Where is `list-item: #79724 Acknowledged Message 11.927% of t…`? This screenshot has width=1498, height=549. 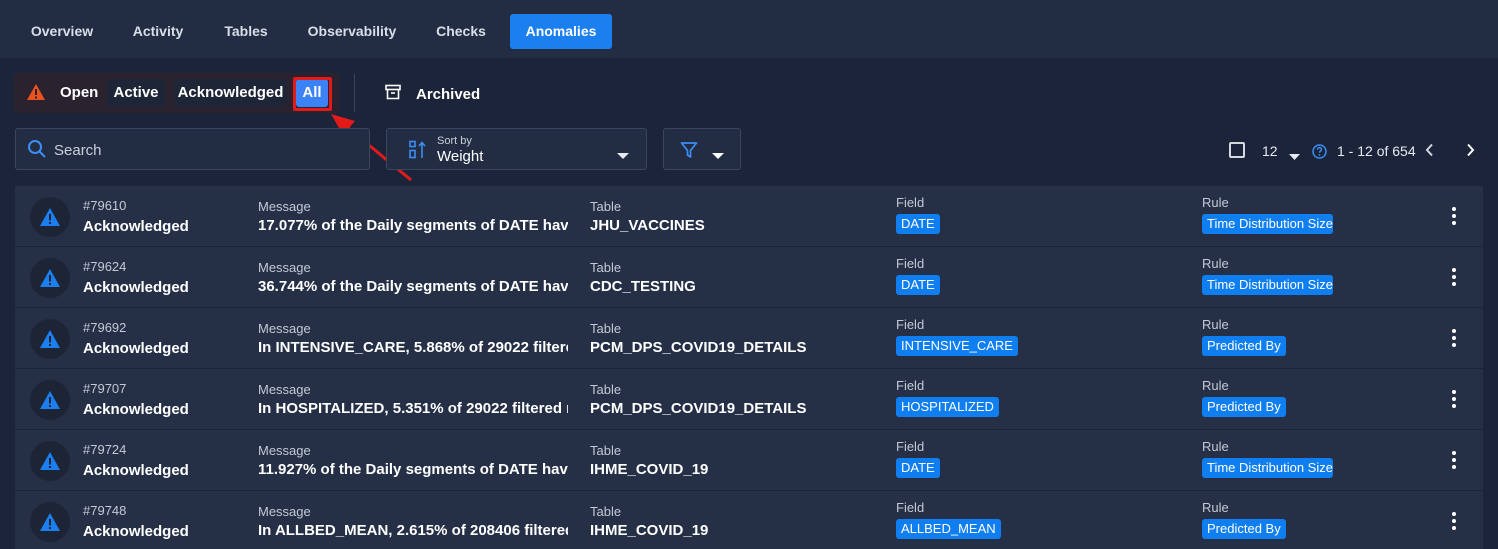 list-item: #79724 Acknowledged Message 11.927% of t… is located at coordinates (749, 460).